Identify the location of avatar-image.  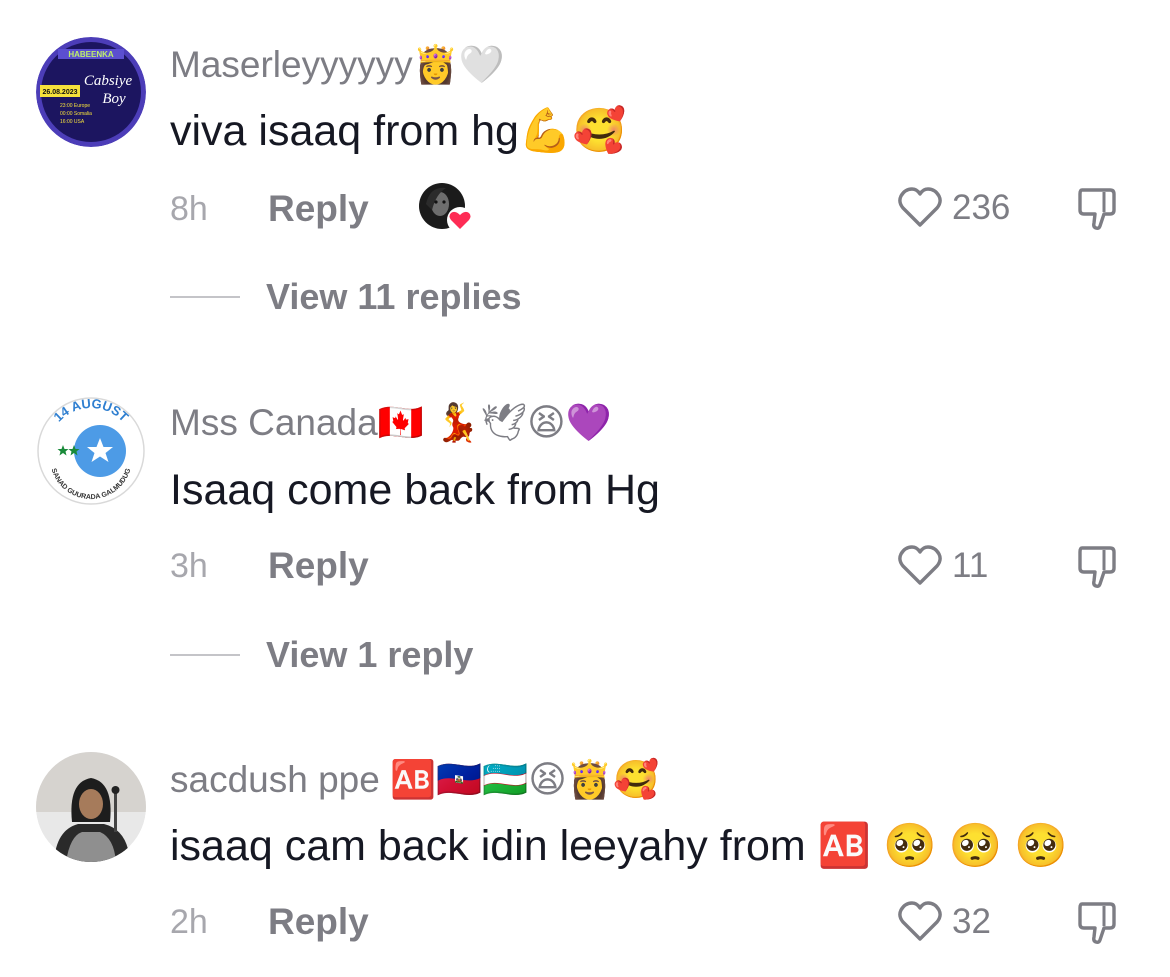
(91, 807).